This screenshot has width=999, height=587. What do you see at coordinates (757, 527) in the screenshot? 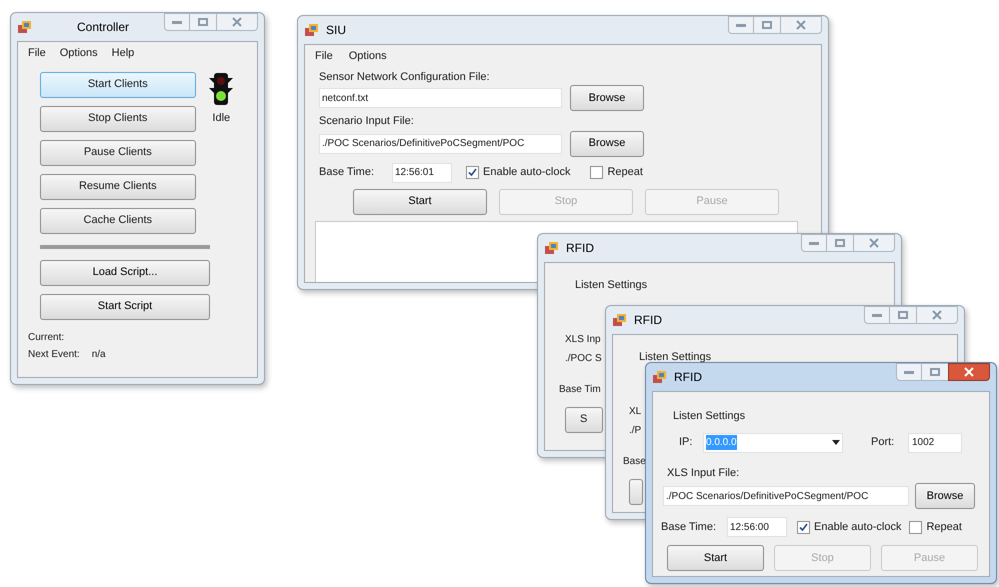
I see `input-field: 12:56:00` at bounding box center [757, 527].